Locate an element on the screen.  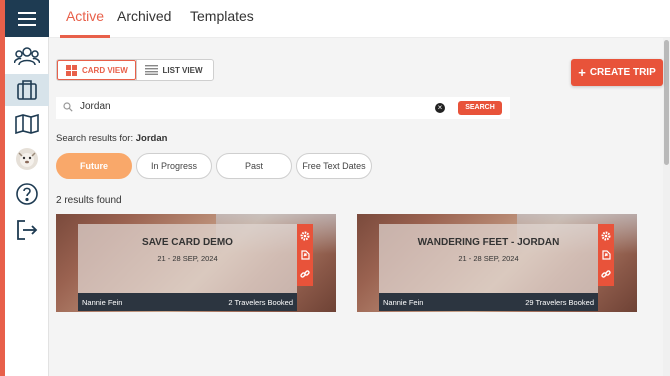
list-icon is located at coordinates (151, 70).